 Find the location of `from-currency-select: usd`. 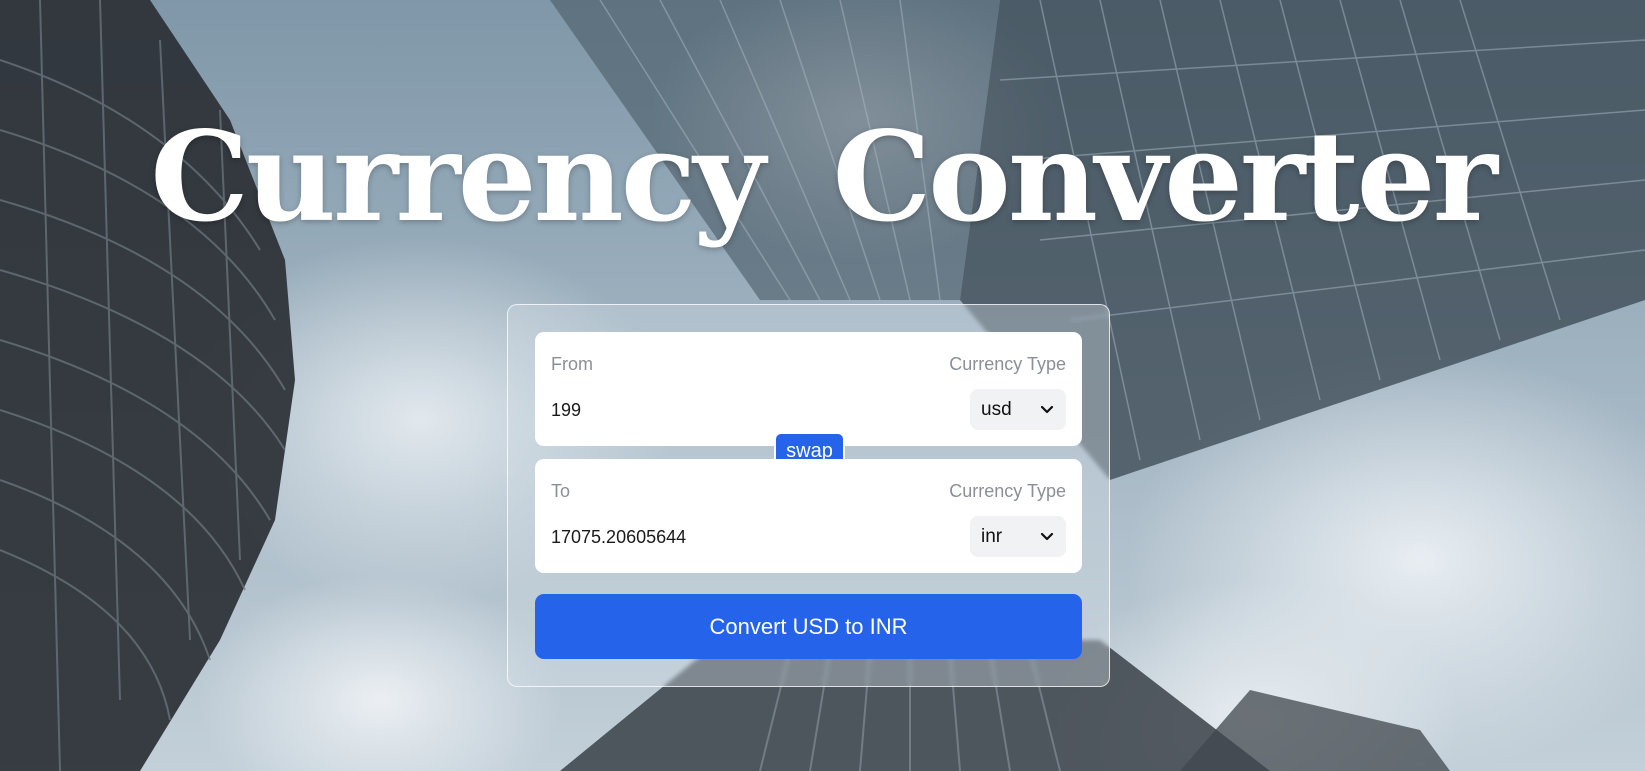

from-currency-select: usd is located at coordinates (1018, 409).